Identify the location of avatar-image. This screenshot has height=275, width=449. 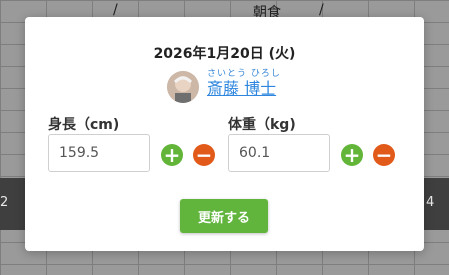
(183, 87).